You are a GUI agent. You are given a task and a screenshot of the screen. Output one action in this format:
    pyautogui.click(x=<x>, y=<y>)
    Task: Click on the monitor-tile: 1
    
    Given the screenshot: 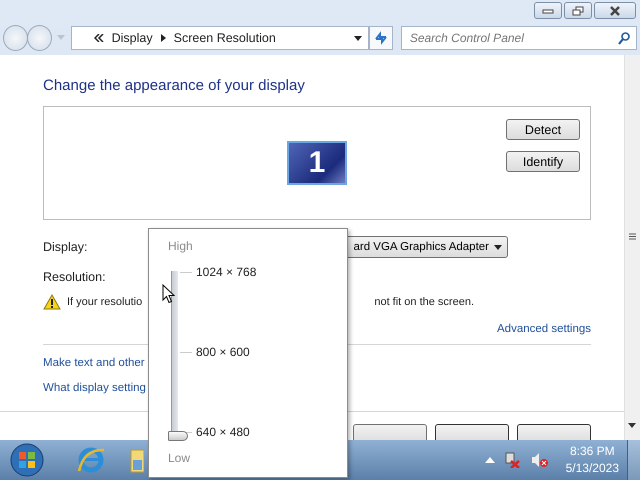 What is the action you would take?
    pyautogui.click(x=317, y=163)
    